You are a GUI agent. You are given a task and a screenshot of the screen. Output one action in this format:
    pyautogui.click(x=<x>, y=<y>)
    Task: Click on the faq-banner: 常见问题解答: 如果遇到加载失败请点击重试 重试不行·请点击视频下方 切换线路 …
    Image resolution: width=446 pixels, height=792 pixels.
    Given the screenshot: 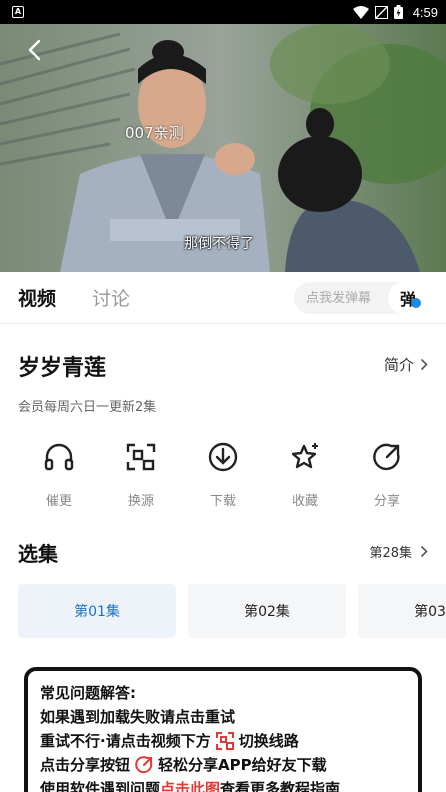 What is the action you would take?
    pyautogui.click(x=223, y=729)
    